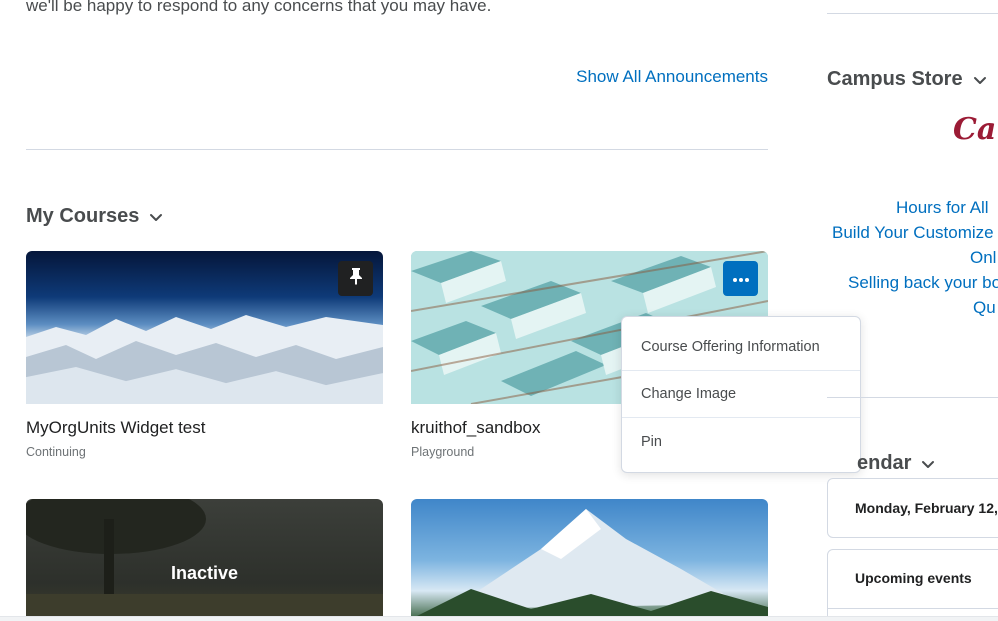 The width and height of the screenshot is (998, 621). What do you see at coordinates (983, 258) in the screenshot?
I see `store-link-online: Onl` at bounding box center [983, 258].